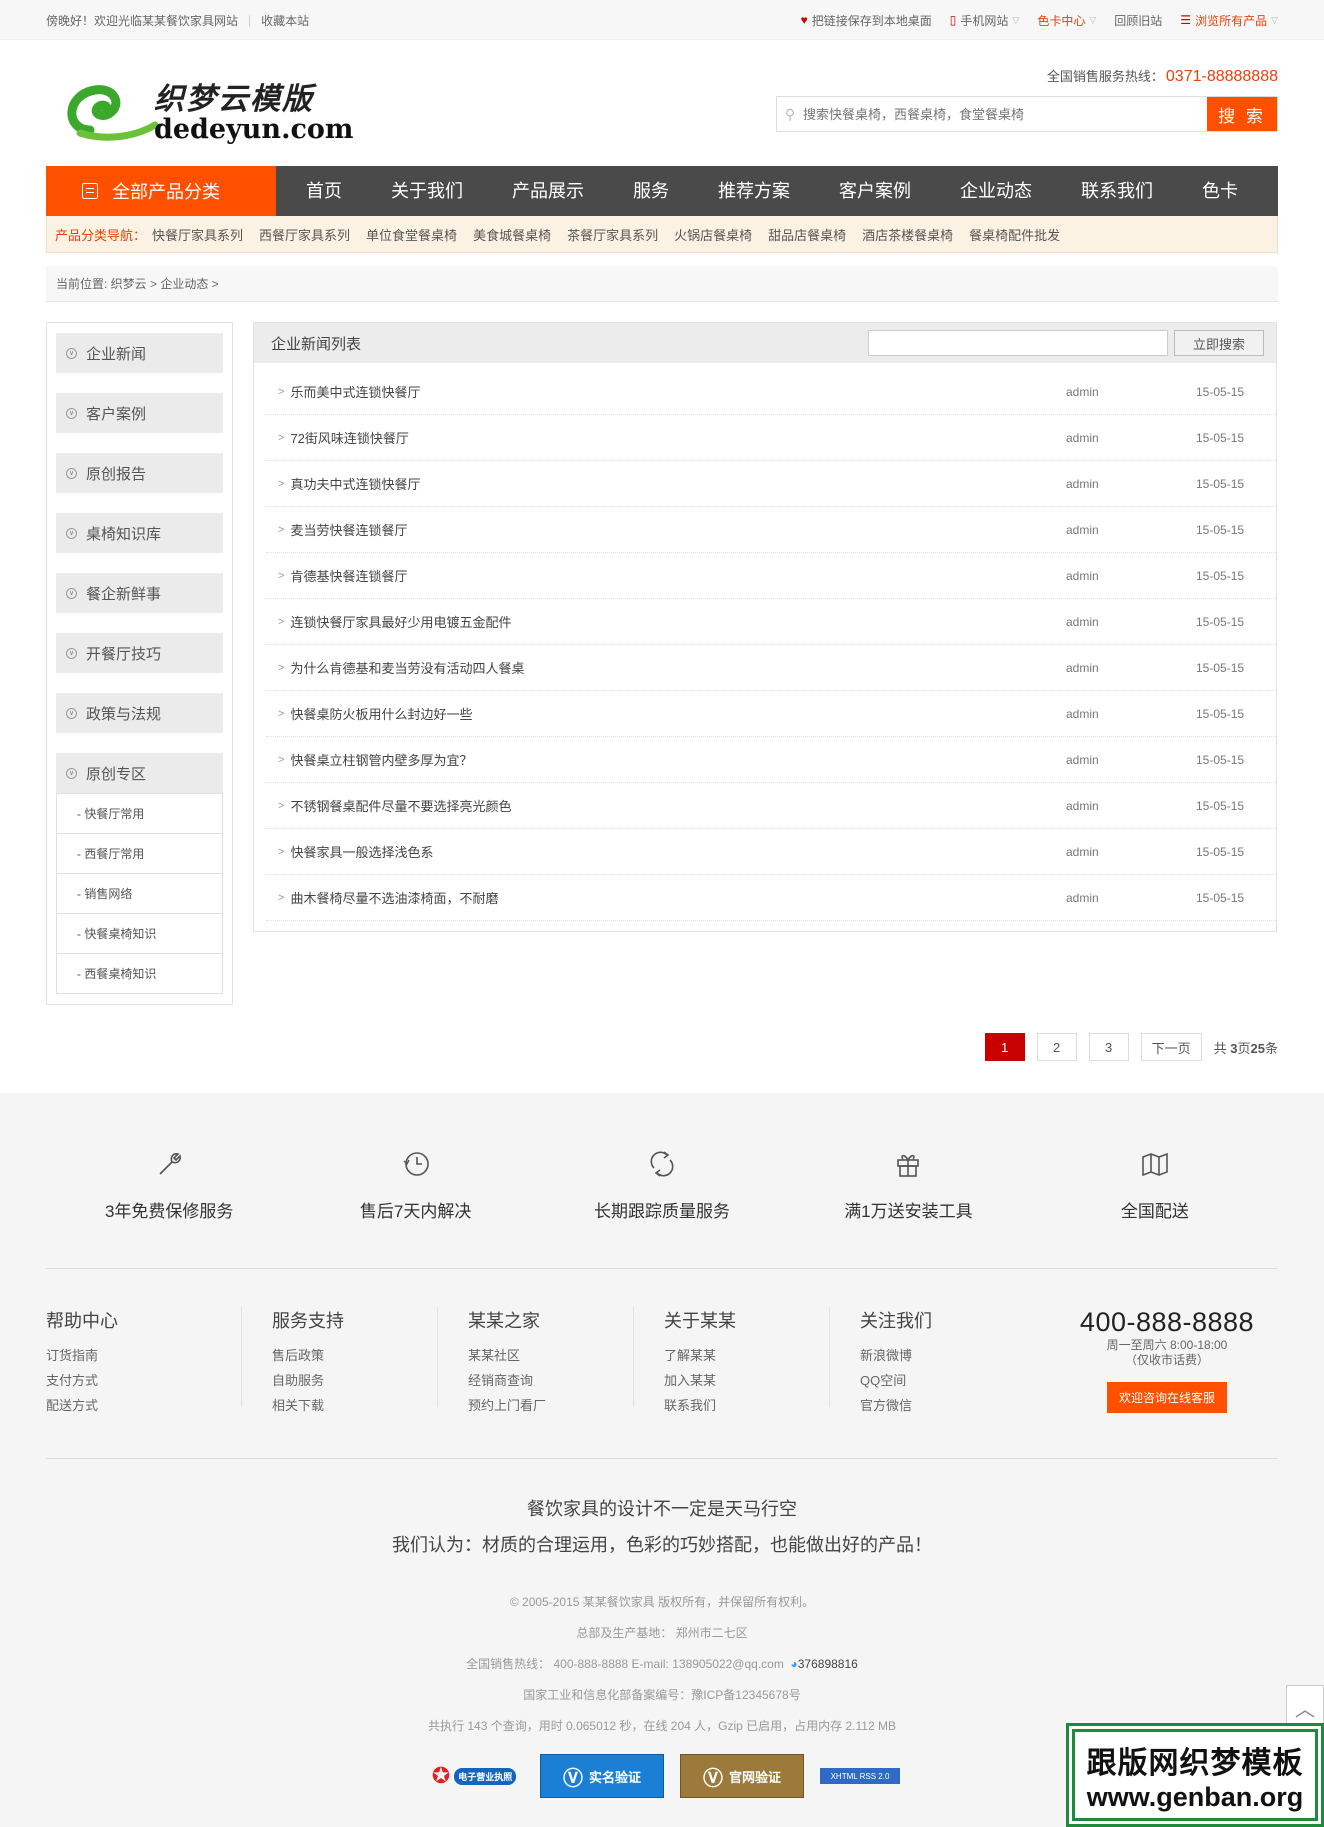 The width and height of the screenshot is (1324, 1827). Describe the element at coordinates (1018, 343) in the screenshot. I see `news-search-input` at that location.